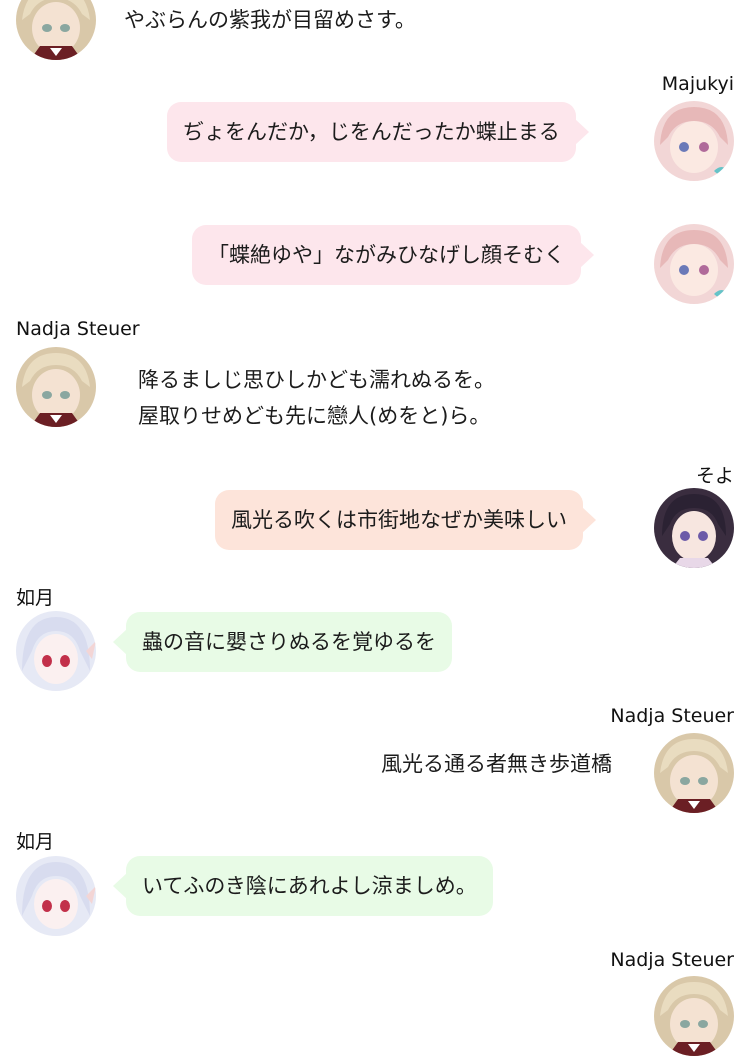 The width and height of the screenshot is (750, 1056). I want to click on dark-hair-girl-avatar, so click(694, 528).